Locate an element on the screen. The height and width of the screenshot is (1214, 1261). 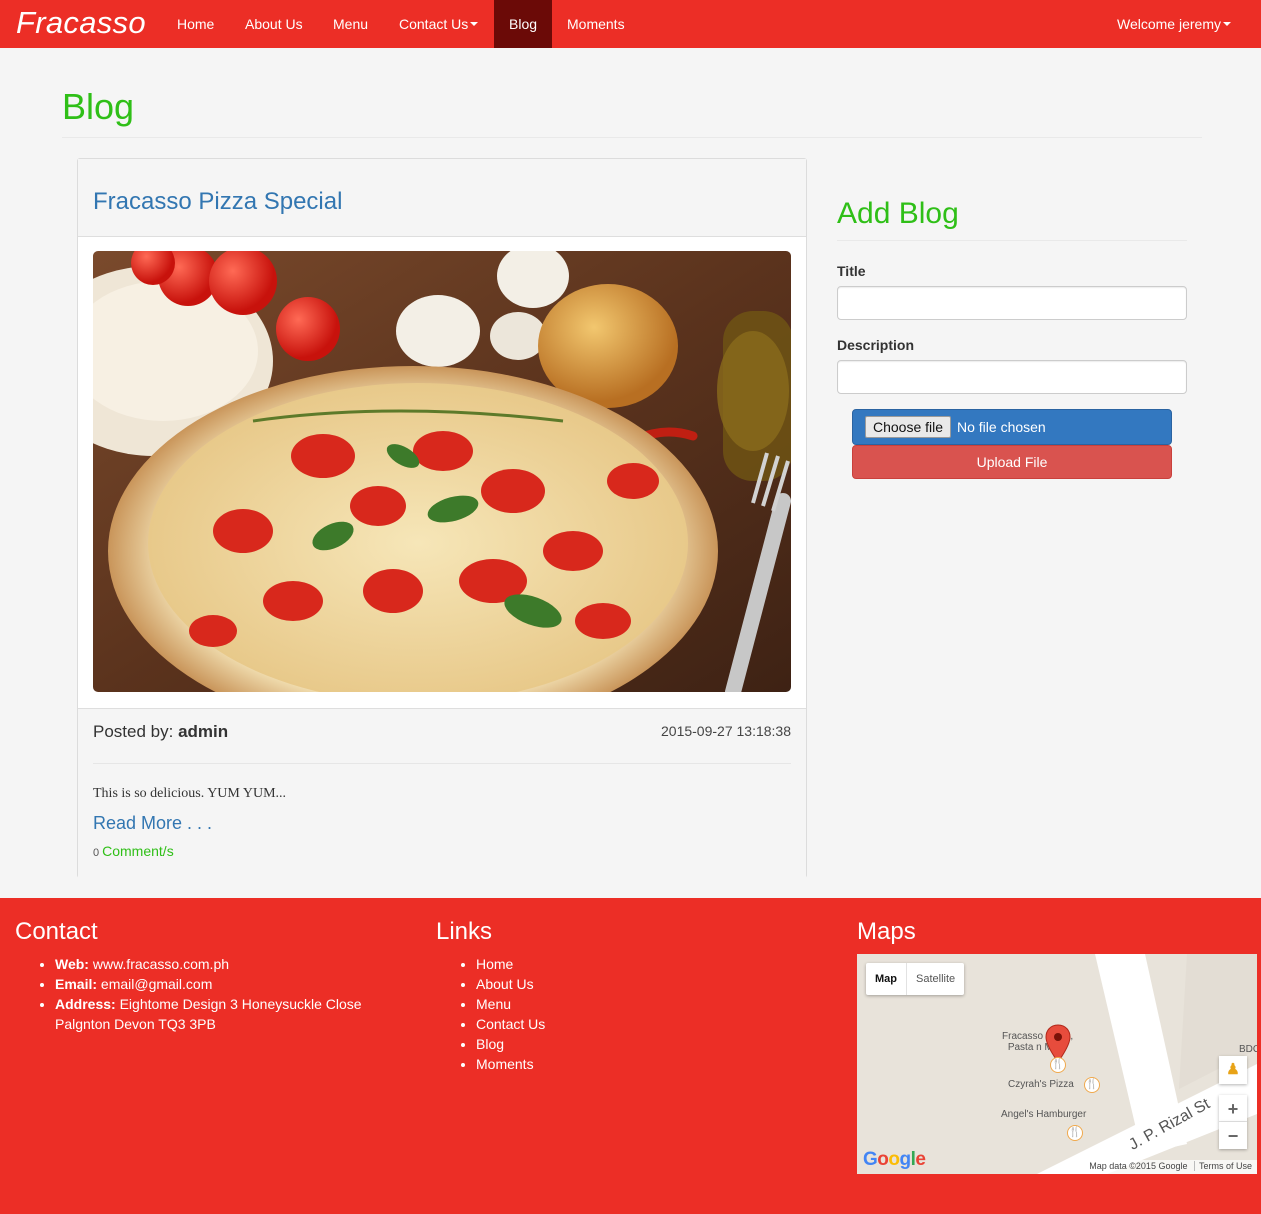
posted-by: Posted by: admin is located at coordinates (160, 732).